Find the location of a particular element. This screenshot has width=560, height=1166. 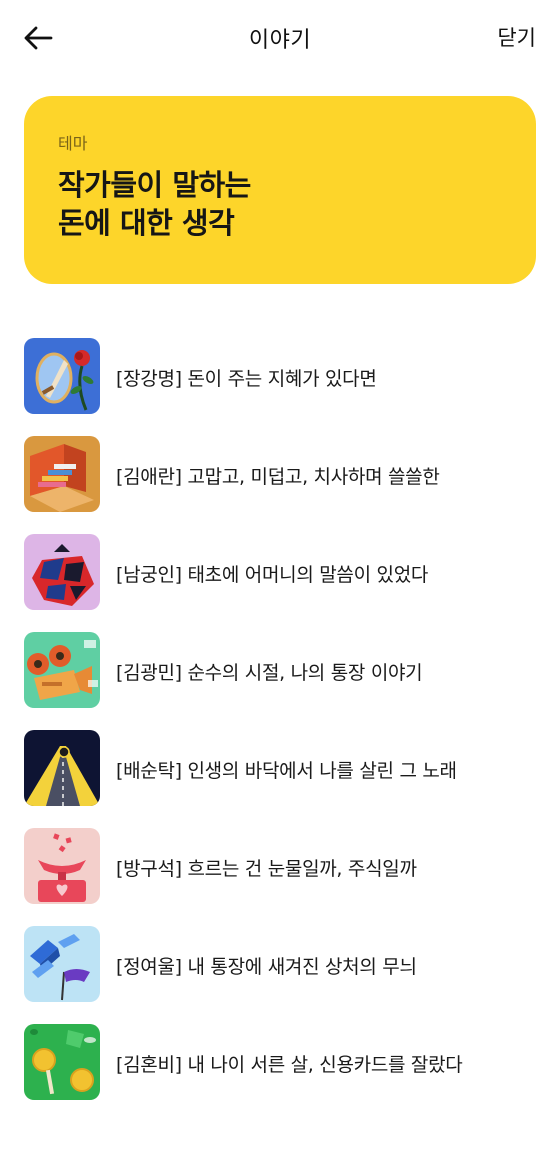

story-item: [김광민] 순수의 시절, 나의 통장 이야기 is located at coordinates (280, 670).